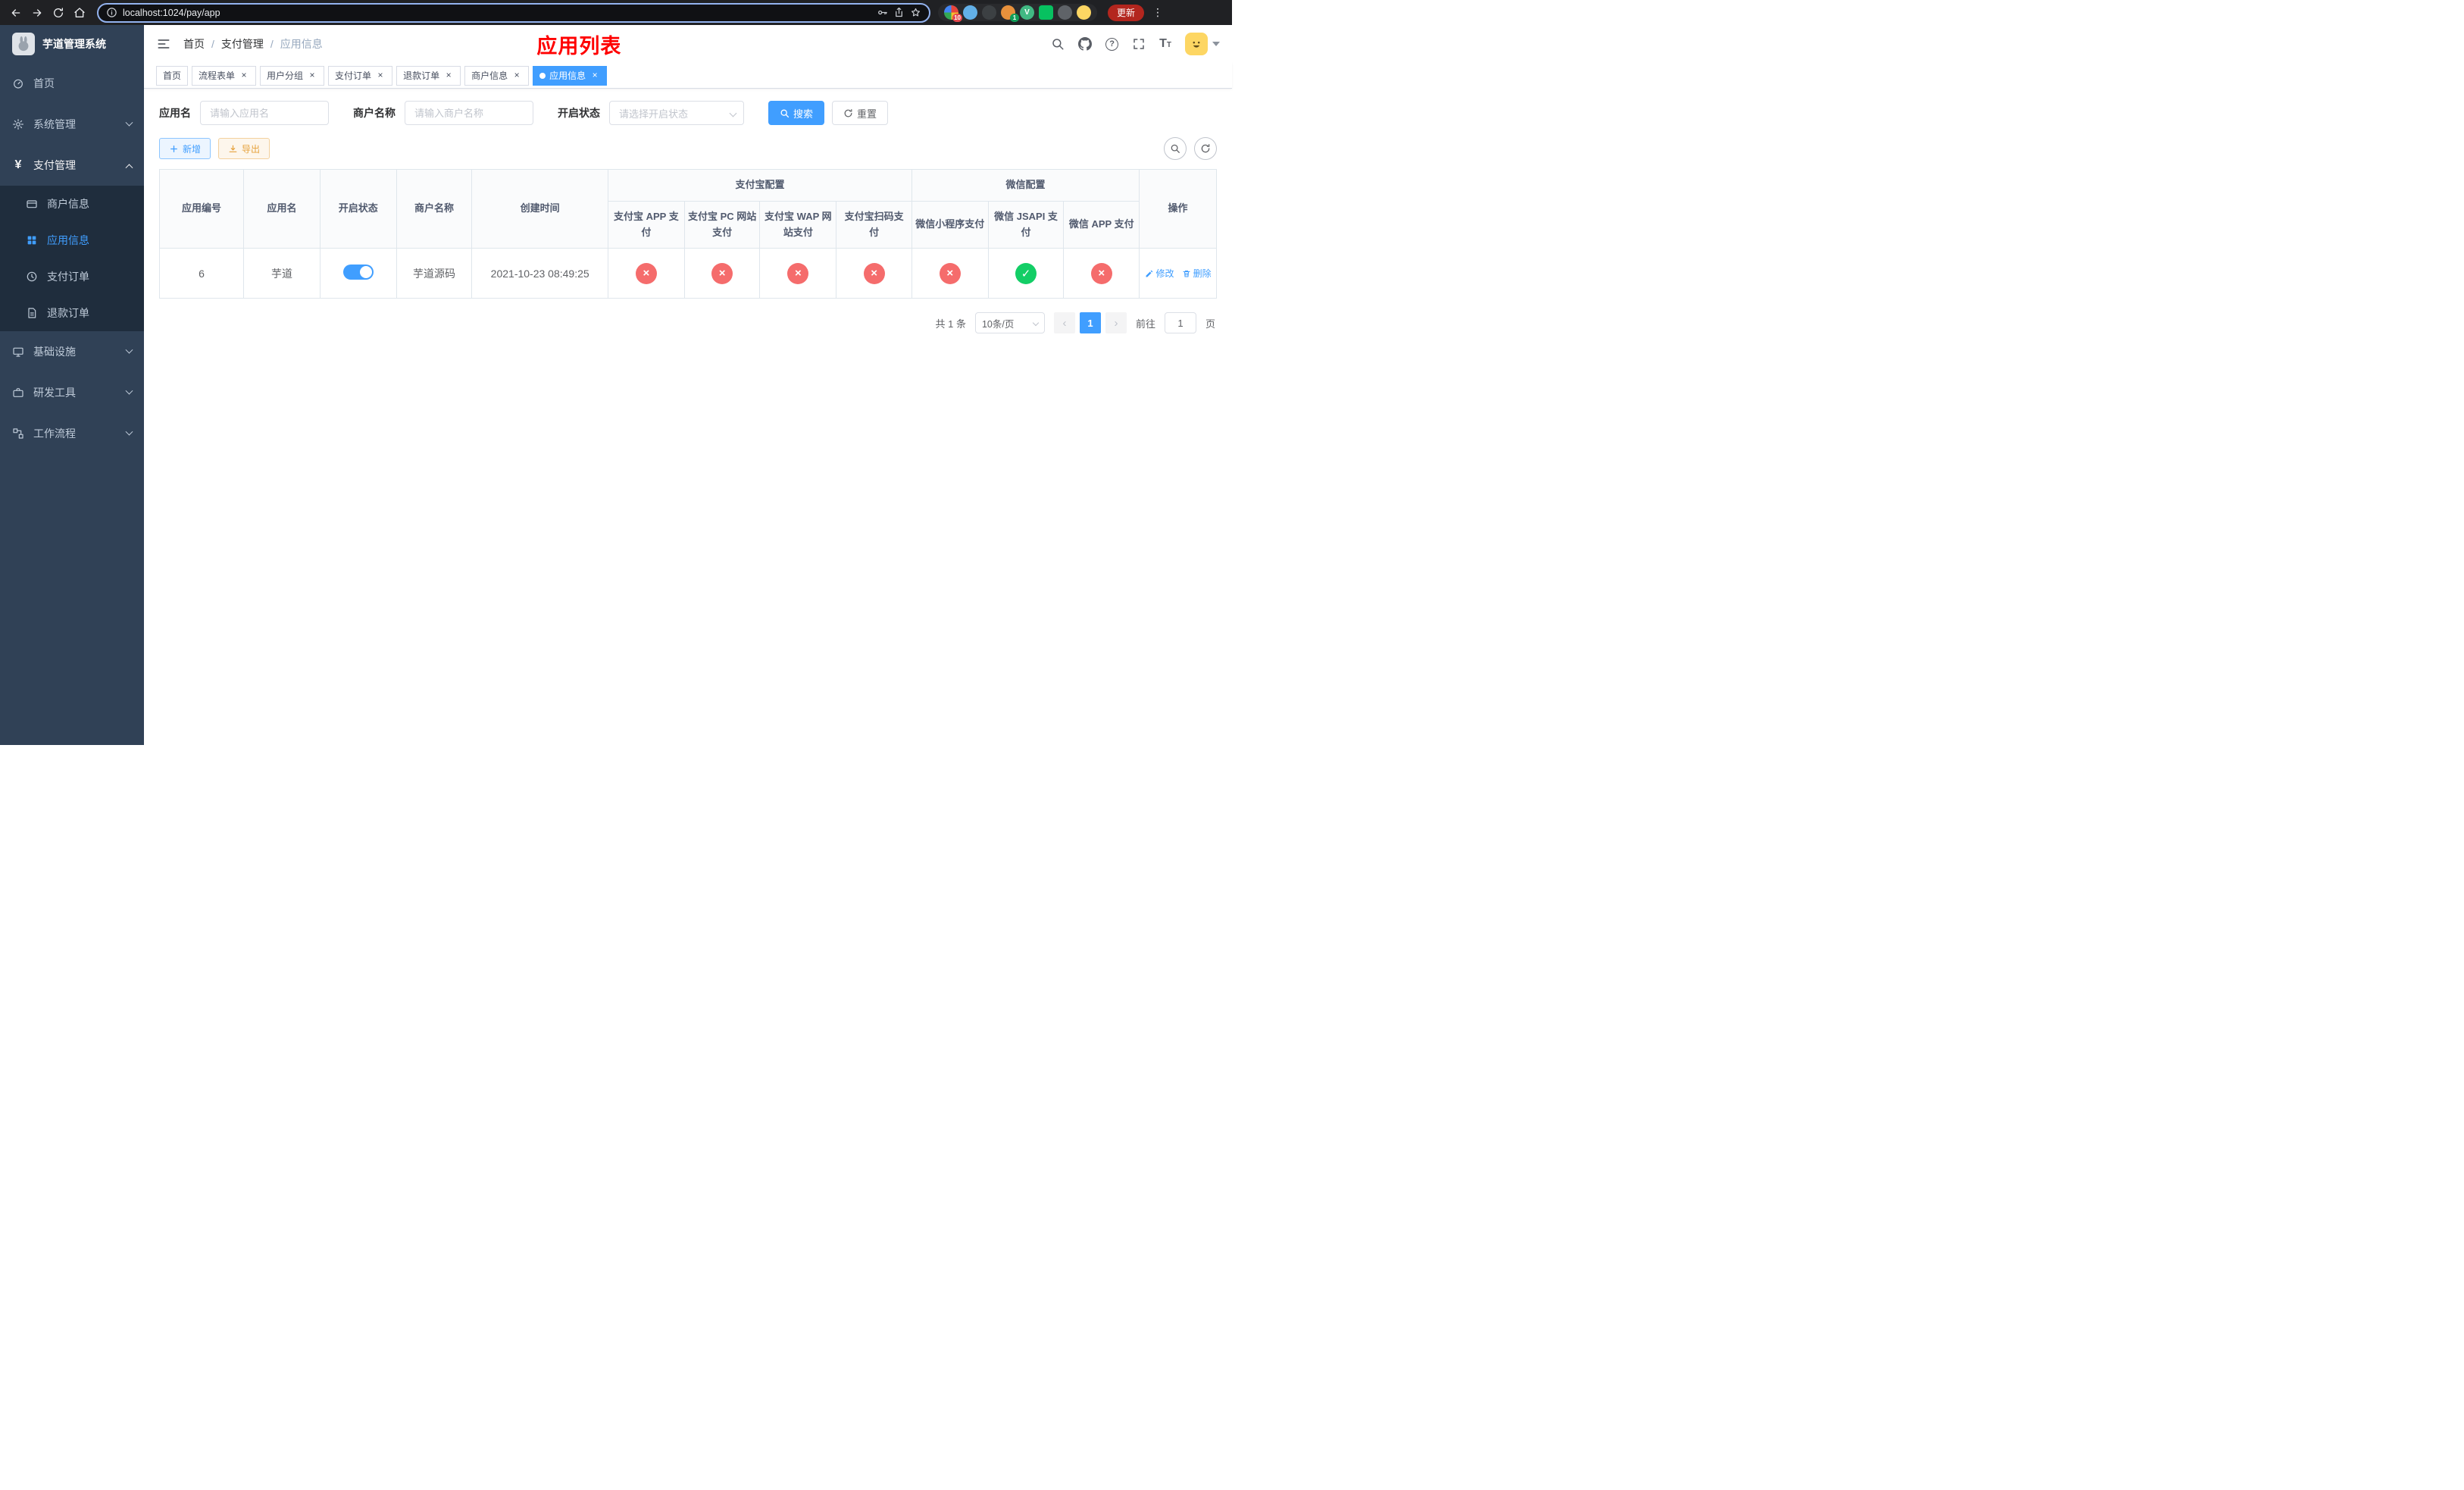 The height and width of the screenshot is (1490, 2464). Describe the element at coordinates (998, 324) in the screenshot. I see `page-size-value: 10条/页` at that location.